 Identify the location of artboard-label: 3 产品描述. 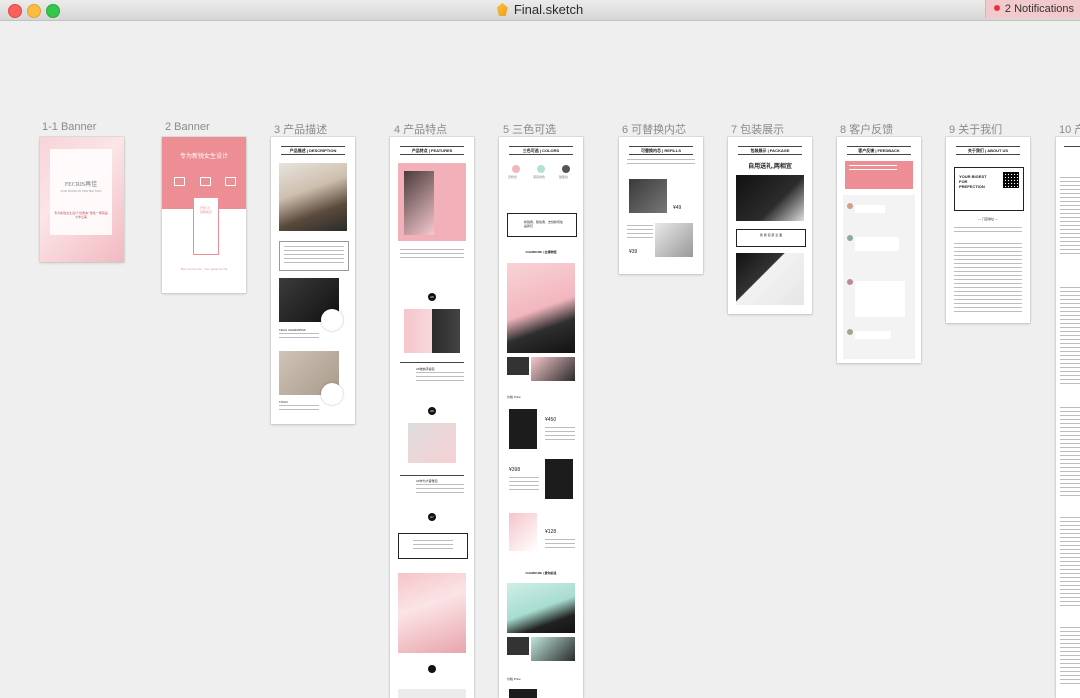
(300, 129).